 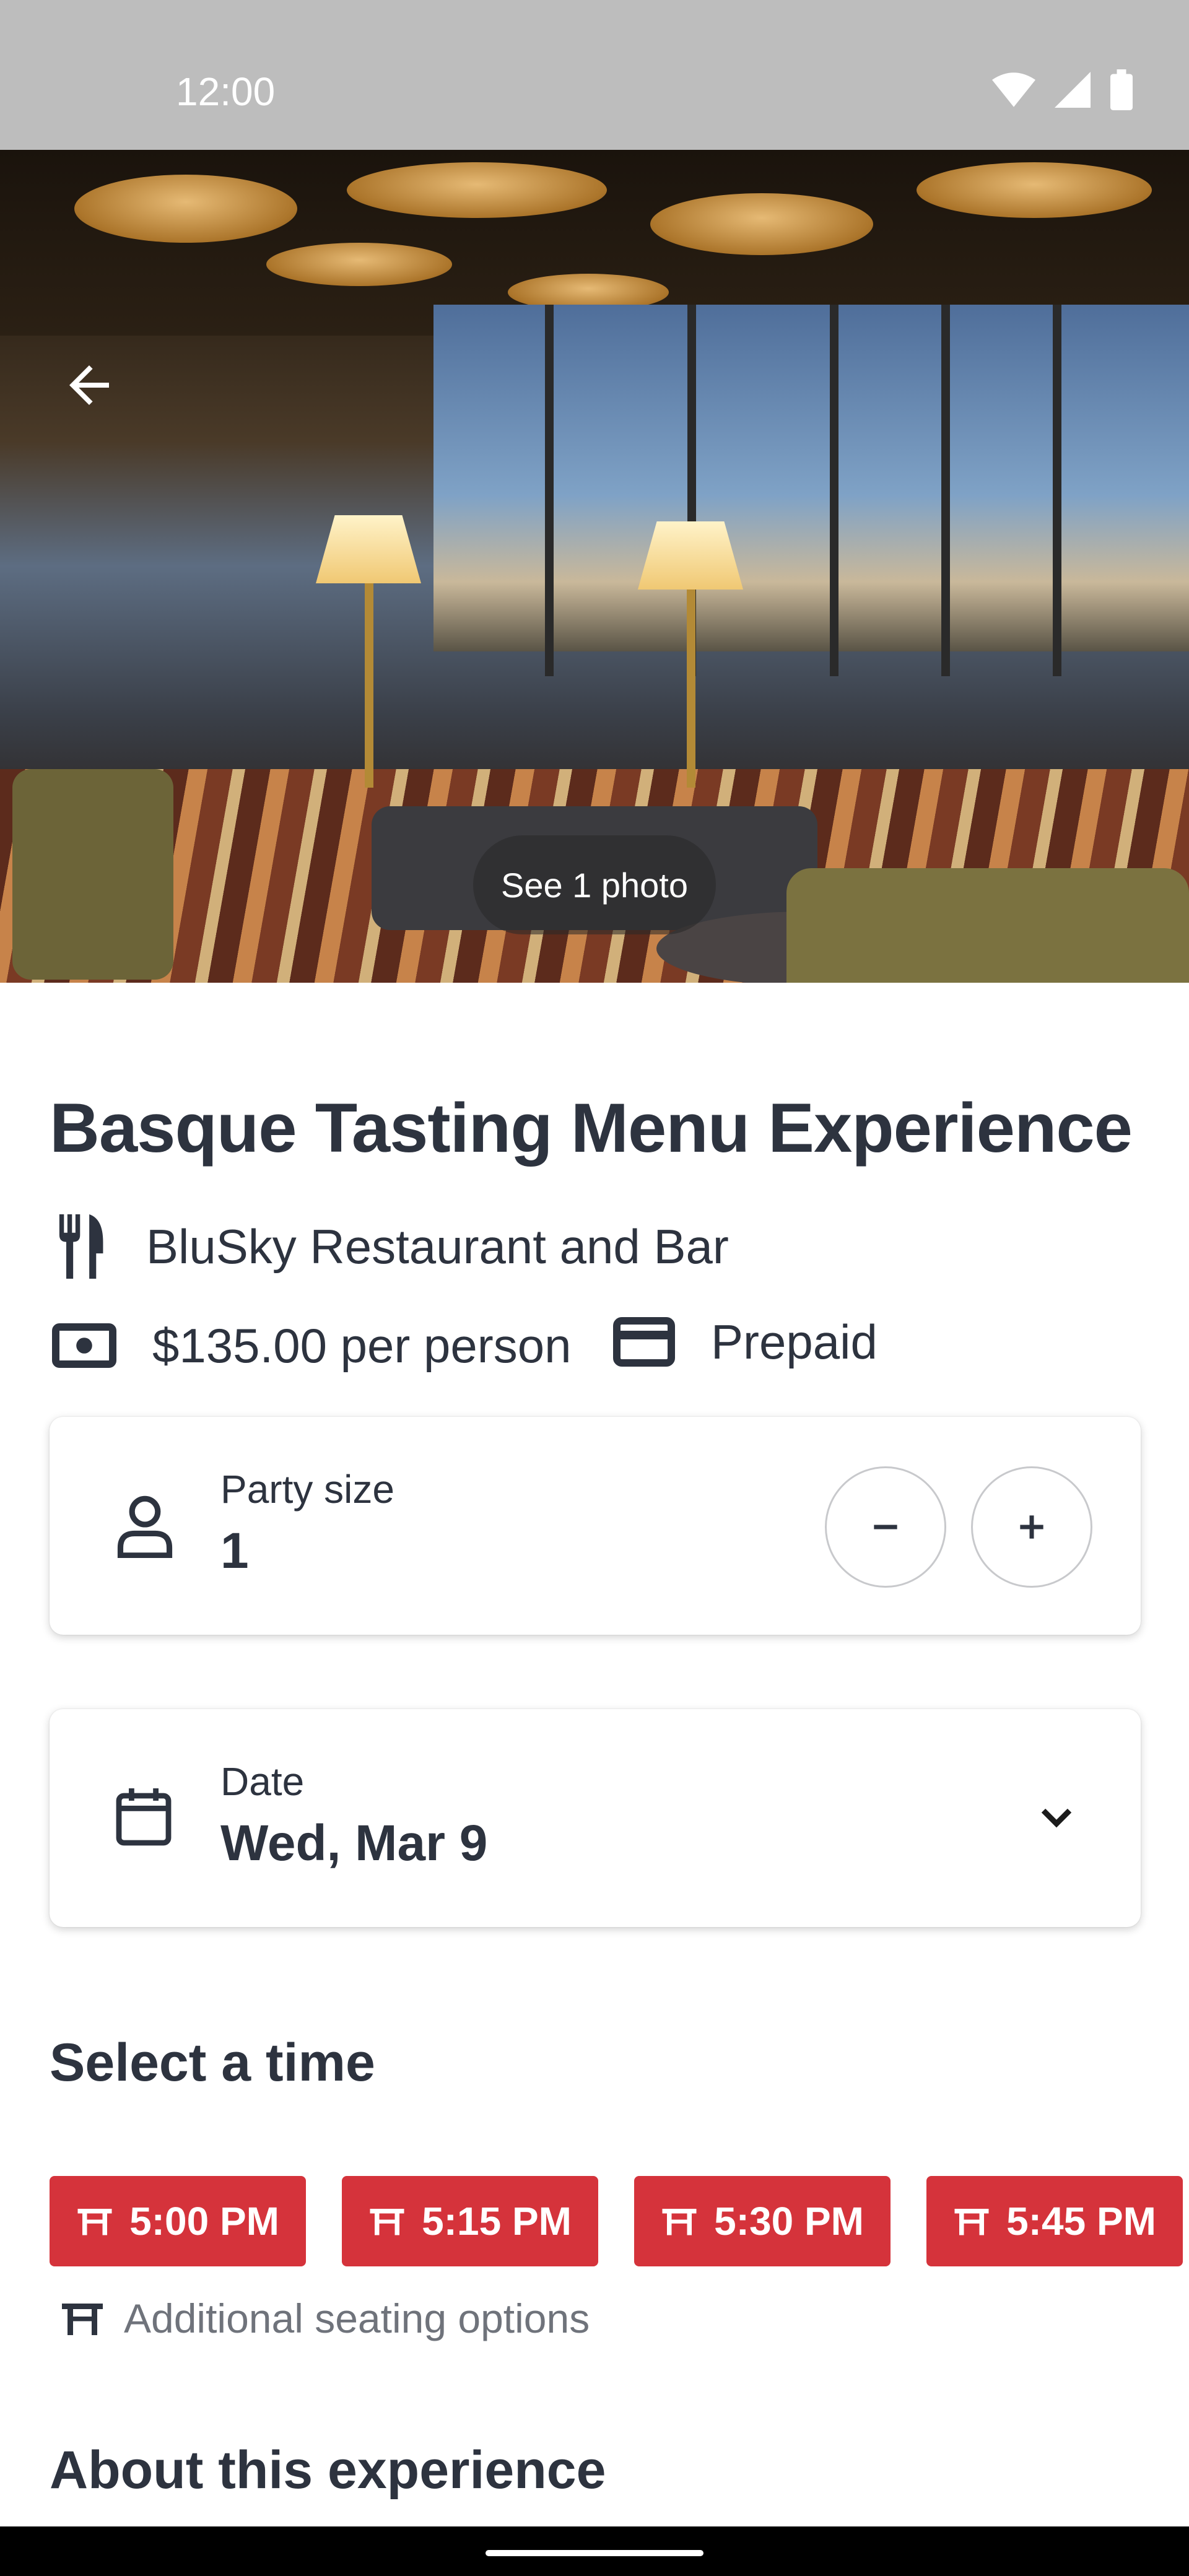 I want to click on time-slot-label: 5:15 PM, so click(x=497, y=2221).